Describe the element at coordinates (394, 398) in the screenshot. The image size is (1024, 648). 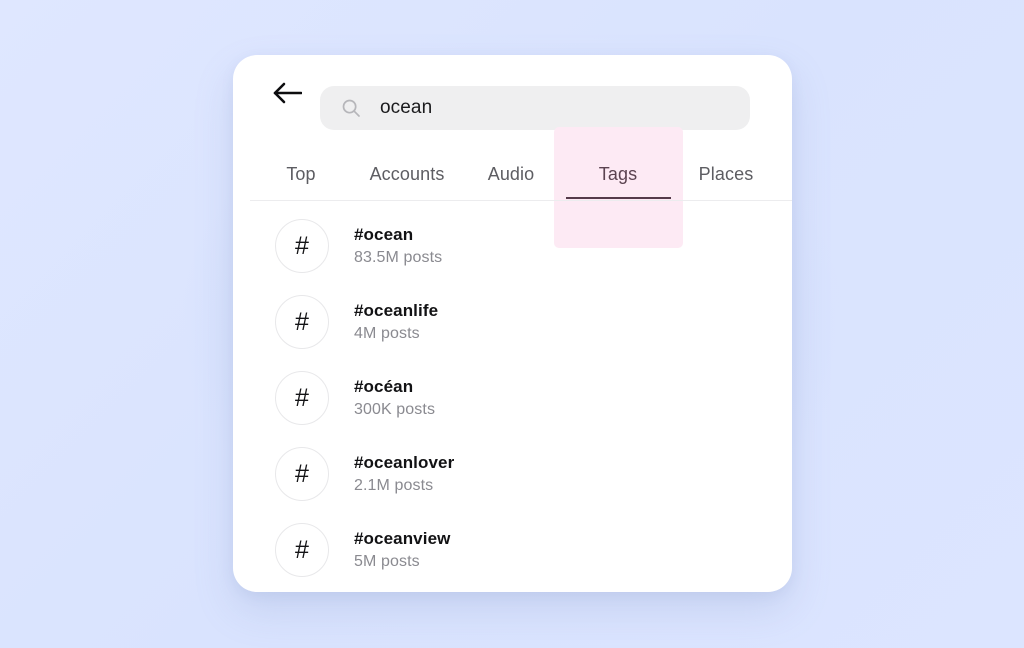
I see `list-item-text: #océan 300K posts` at that location.